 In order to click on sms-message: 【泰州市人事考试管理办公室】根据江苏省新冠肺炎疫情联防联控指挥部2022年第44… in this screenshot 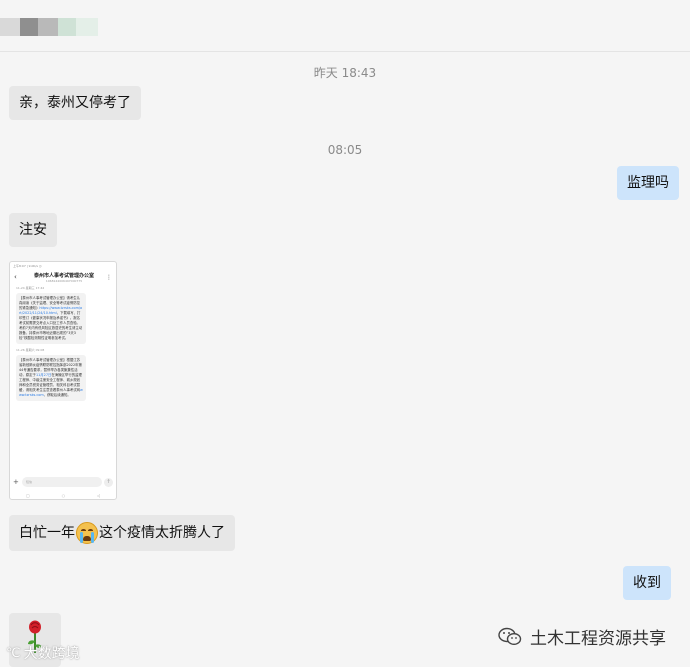, I will do `click(51, 378)`.